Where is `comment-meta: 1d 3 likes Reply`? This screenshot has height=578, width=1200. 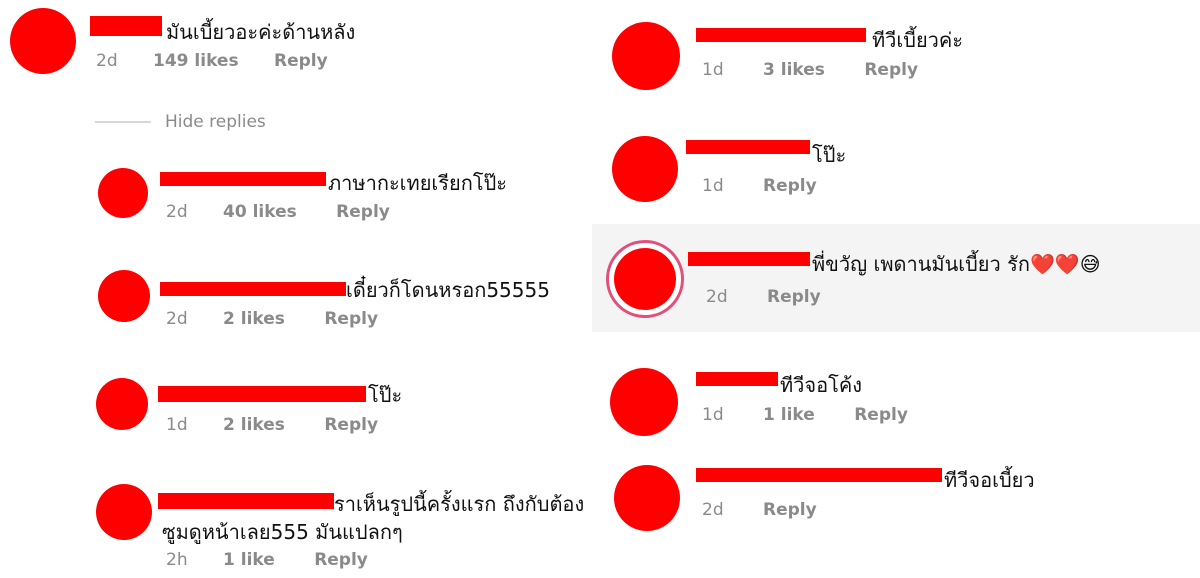 comment-meta: 1d 3 likes Reply is located at coordinates (810, 70).